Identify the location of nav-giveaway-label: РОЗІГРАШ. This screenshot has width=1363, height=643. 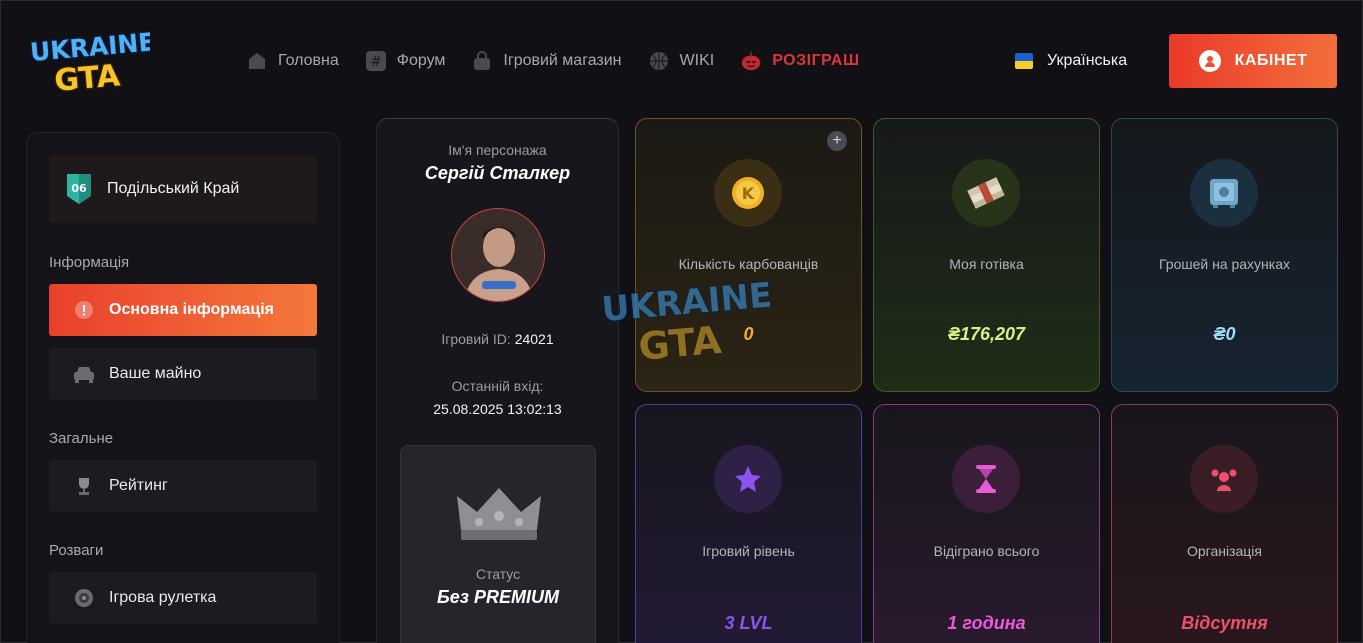
(816, 60).